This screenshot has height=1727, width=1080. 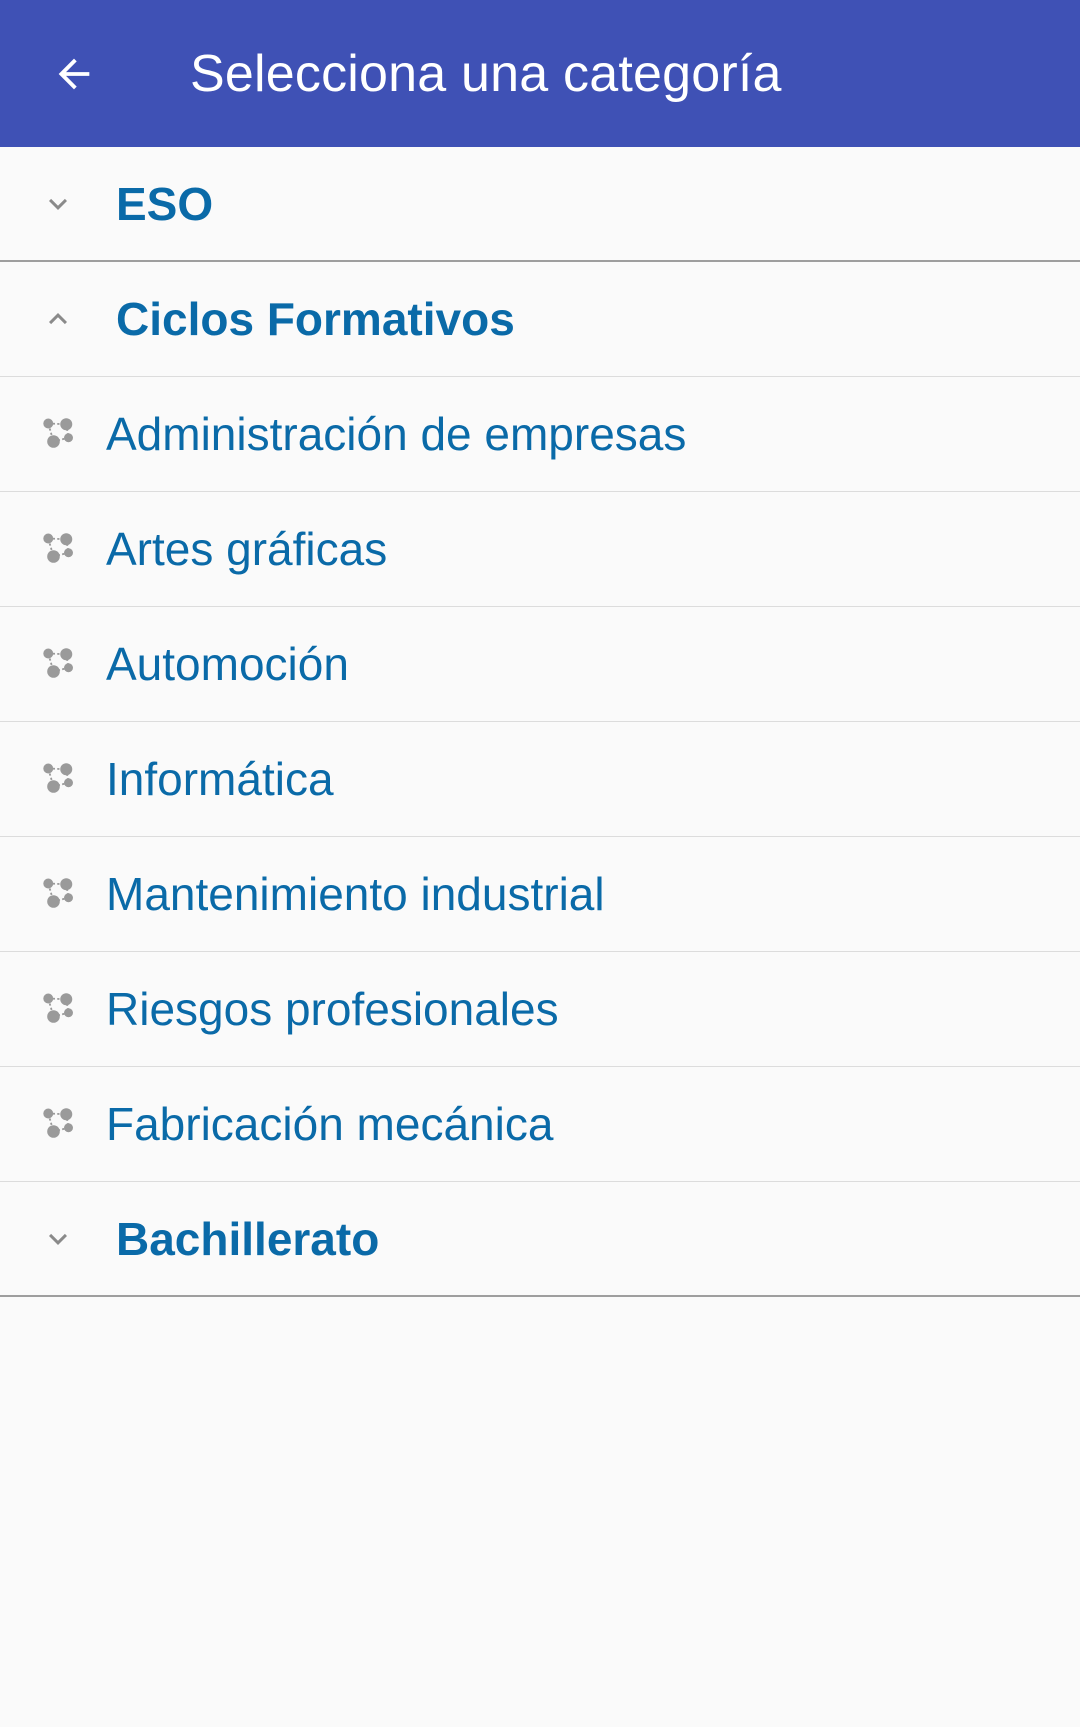 What do you see at coordinates (540, 664) in the screenshot?
I see `subcategory-item-automocion: Automoción` at bounding box center [540, 664].